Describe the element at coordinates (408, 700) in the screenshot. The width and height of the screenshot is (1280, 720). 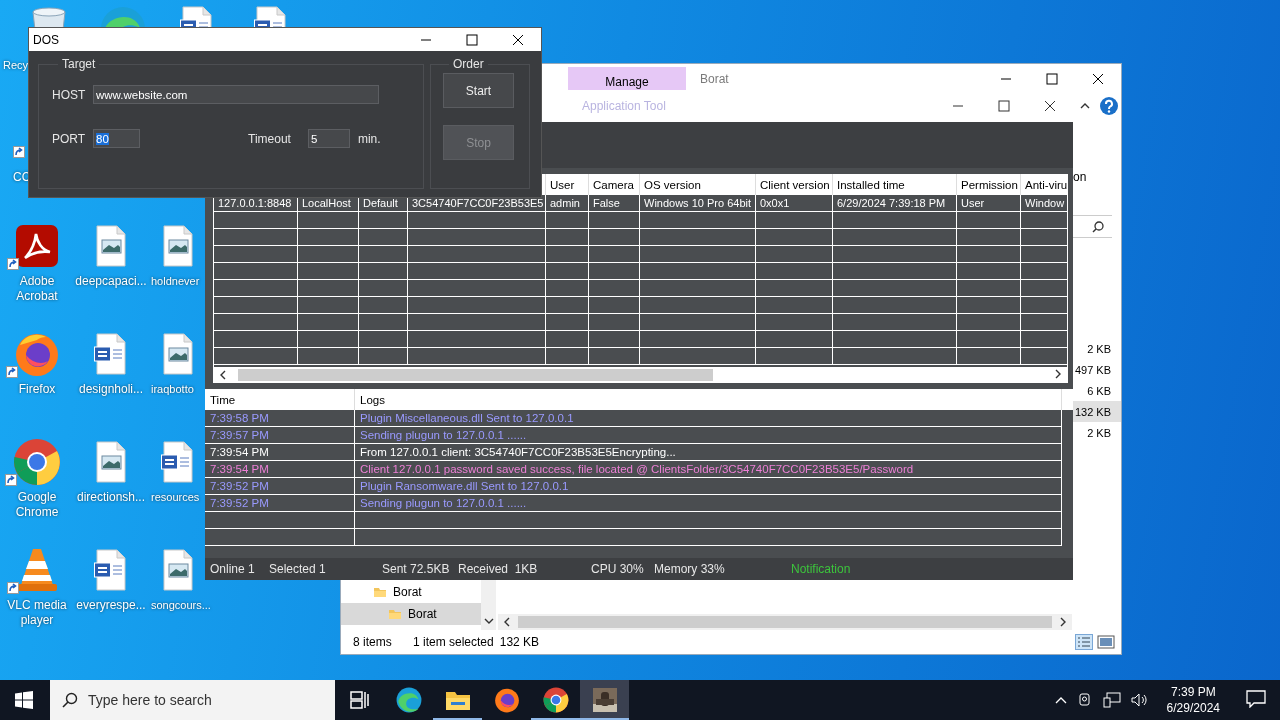
I see `edge-icon` at that location.